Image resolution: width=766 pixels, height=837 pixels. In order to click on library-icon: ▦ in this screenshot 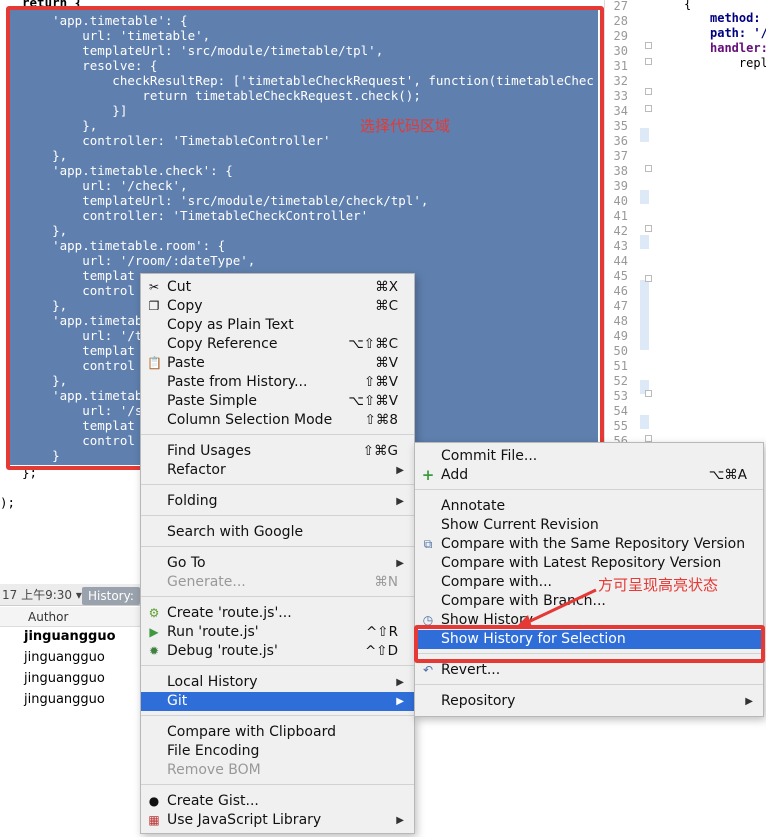, I will do `click(154, 820)`.